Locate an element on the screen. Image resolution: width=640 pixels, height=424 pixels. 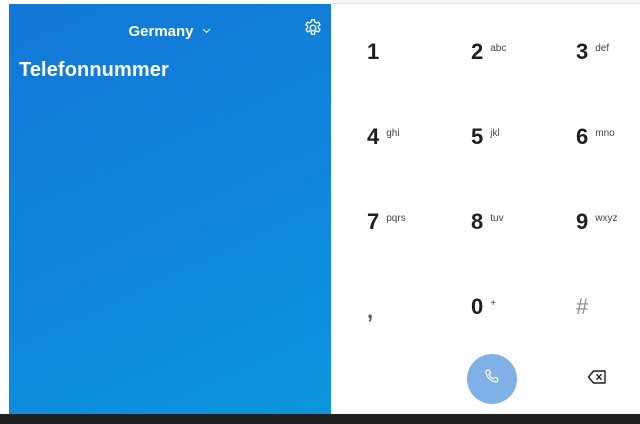
dial-key-2: 2 abc is located at coordinates (511, 52).